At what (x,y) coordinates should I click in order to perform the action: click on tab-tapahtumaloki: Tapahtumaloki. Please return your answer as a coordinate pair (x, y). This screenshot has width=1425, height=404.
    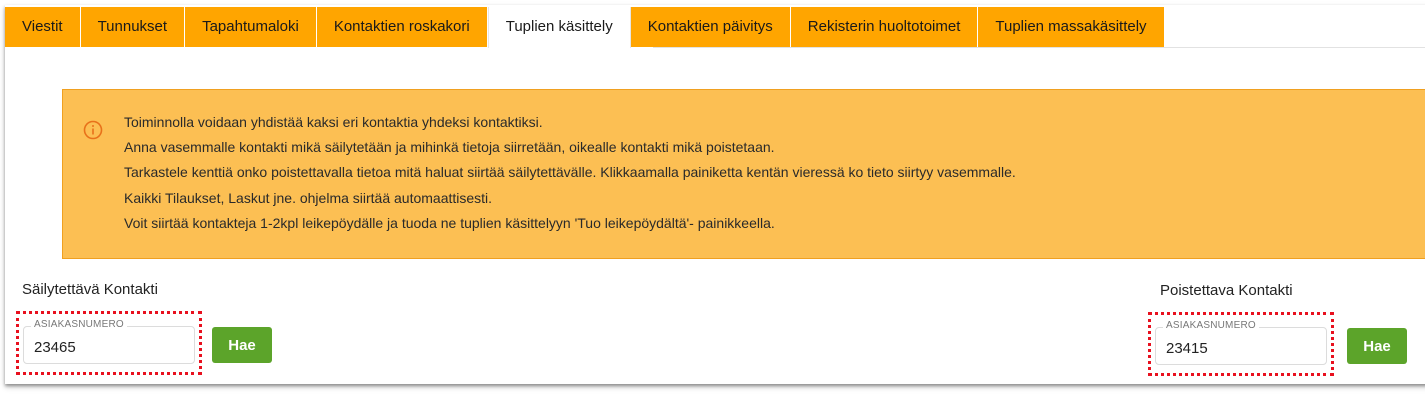
    Looking at the image, I should click on (251, 27).